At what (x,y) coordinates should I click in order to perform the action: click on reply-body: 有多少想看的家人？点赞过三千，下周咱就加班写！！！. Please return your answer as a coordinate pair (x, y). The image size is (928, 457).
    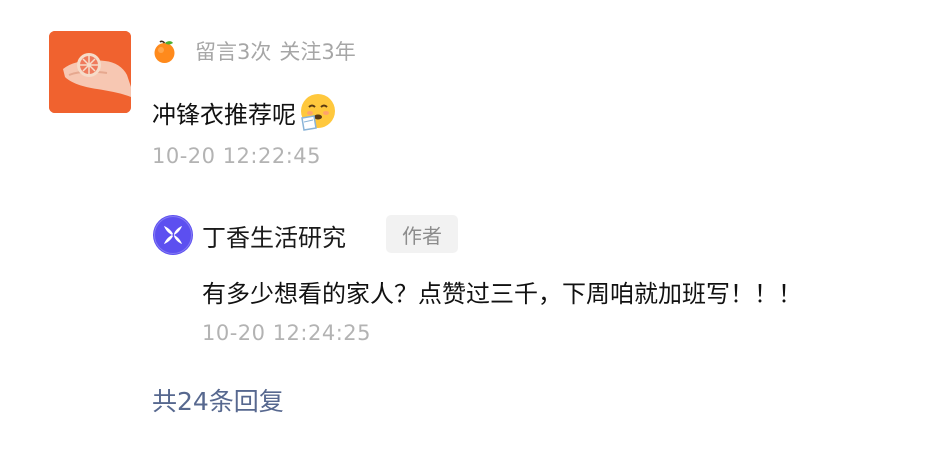
    Looking at the image, I should click on (502, 291).